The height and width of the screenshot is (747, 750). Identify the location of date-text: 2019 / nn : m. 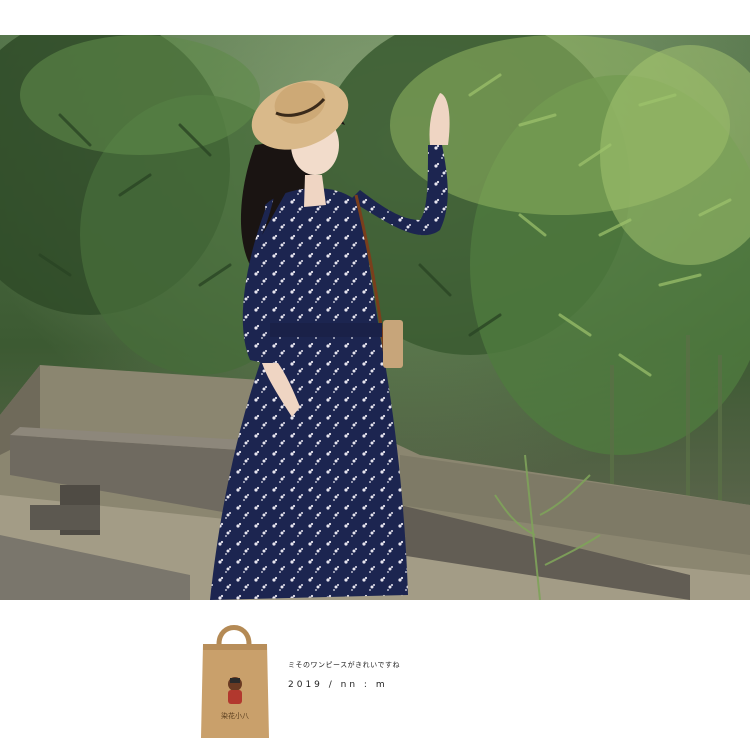
(338, 685).